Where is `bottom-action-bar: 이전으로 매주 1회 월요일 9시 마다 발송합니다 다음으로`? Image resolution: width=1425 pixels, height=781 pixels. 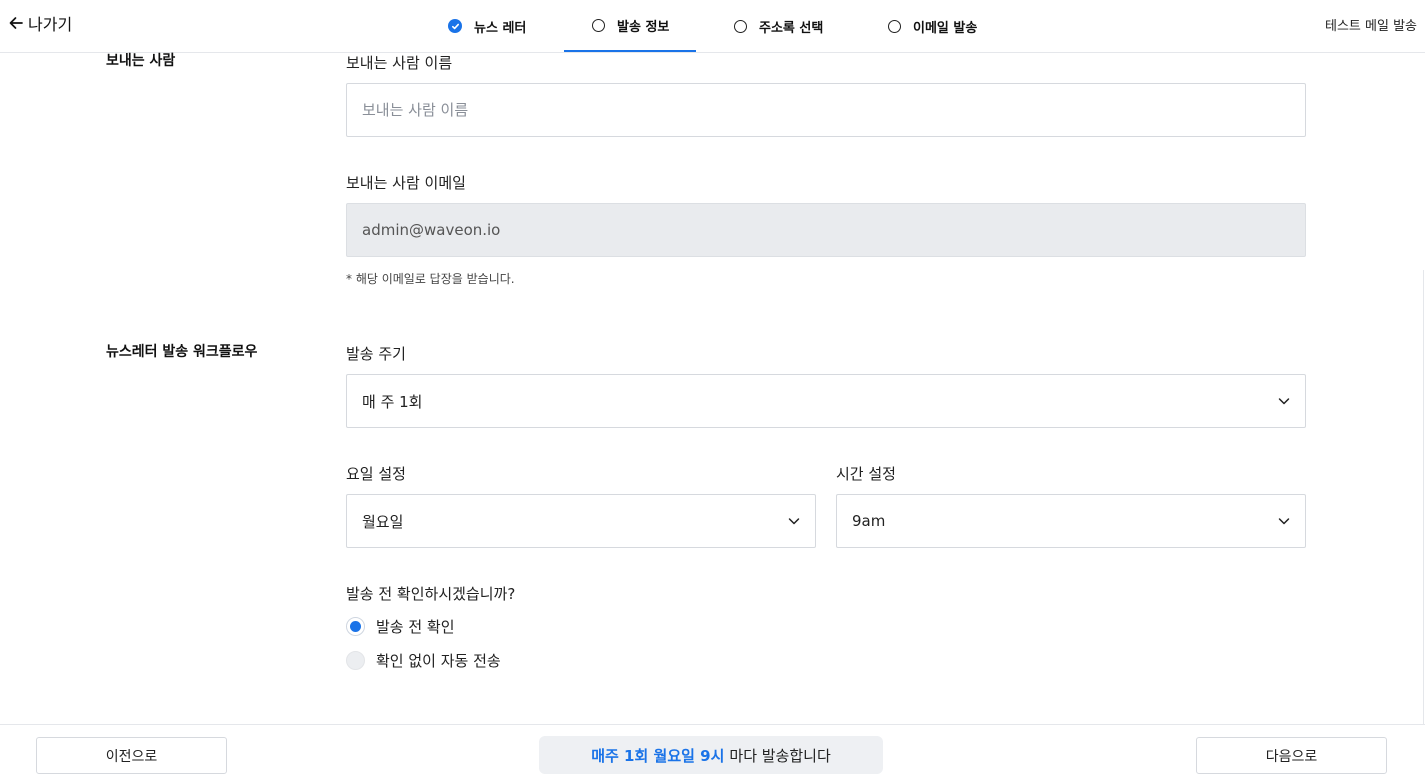 bottom-action-bar: 이전으로 매주 1회 월요일 9시 마다 발송합니다 다음으로 is located at coordinates (712, 752).